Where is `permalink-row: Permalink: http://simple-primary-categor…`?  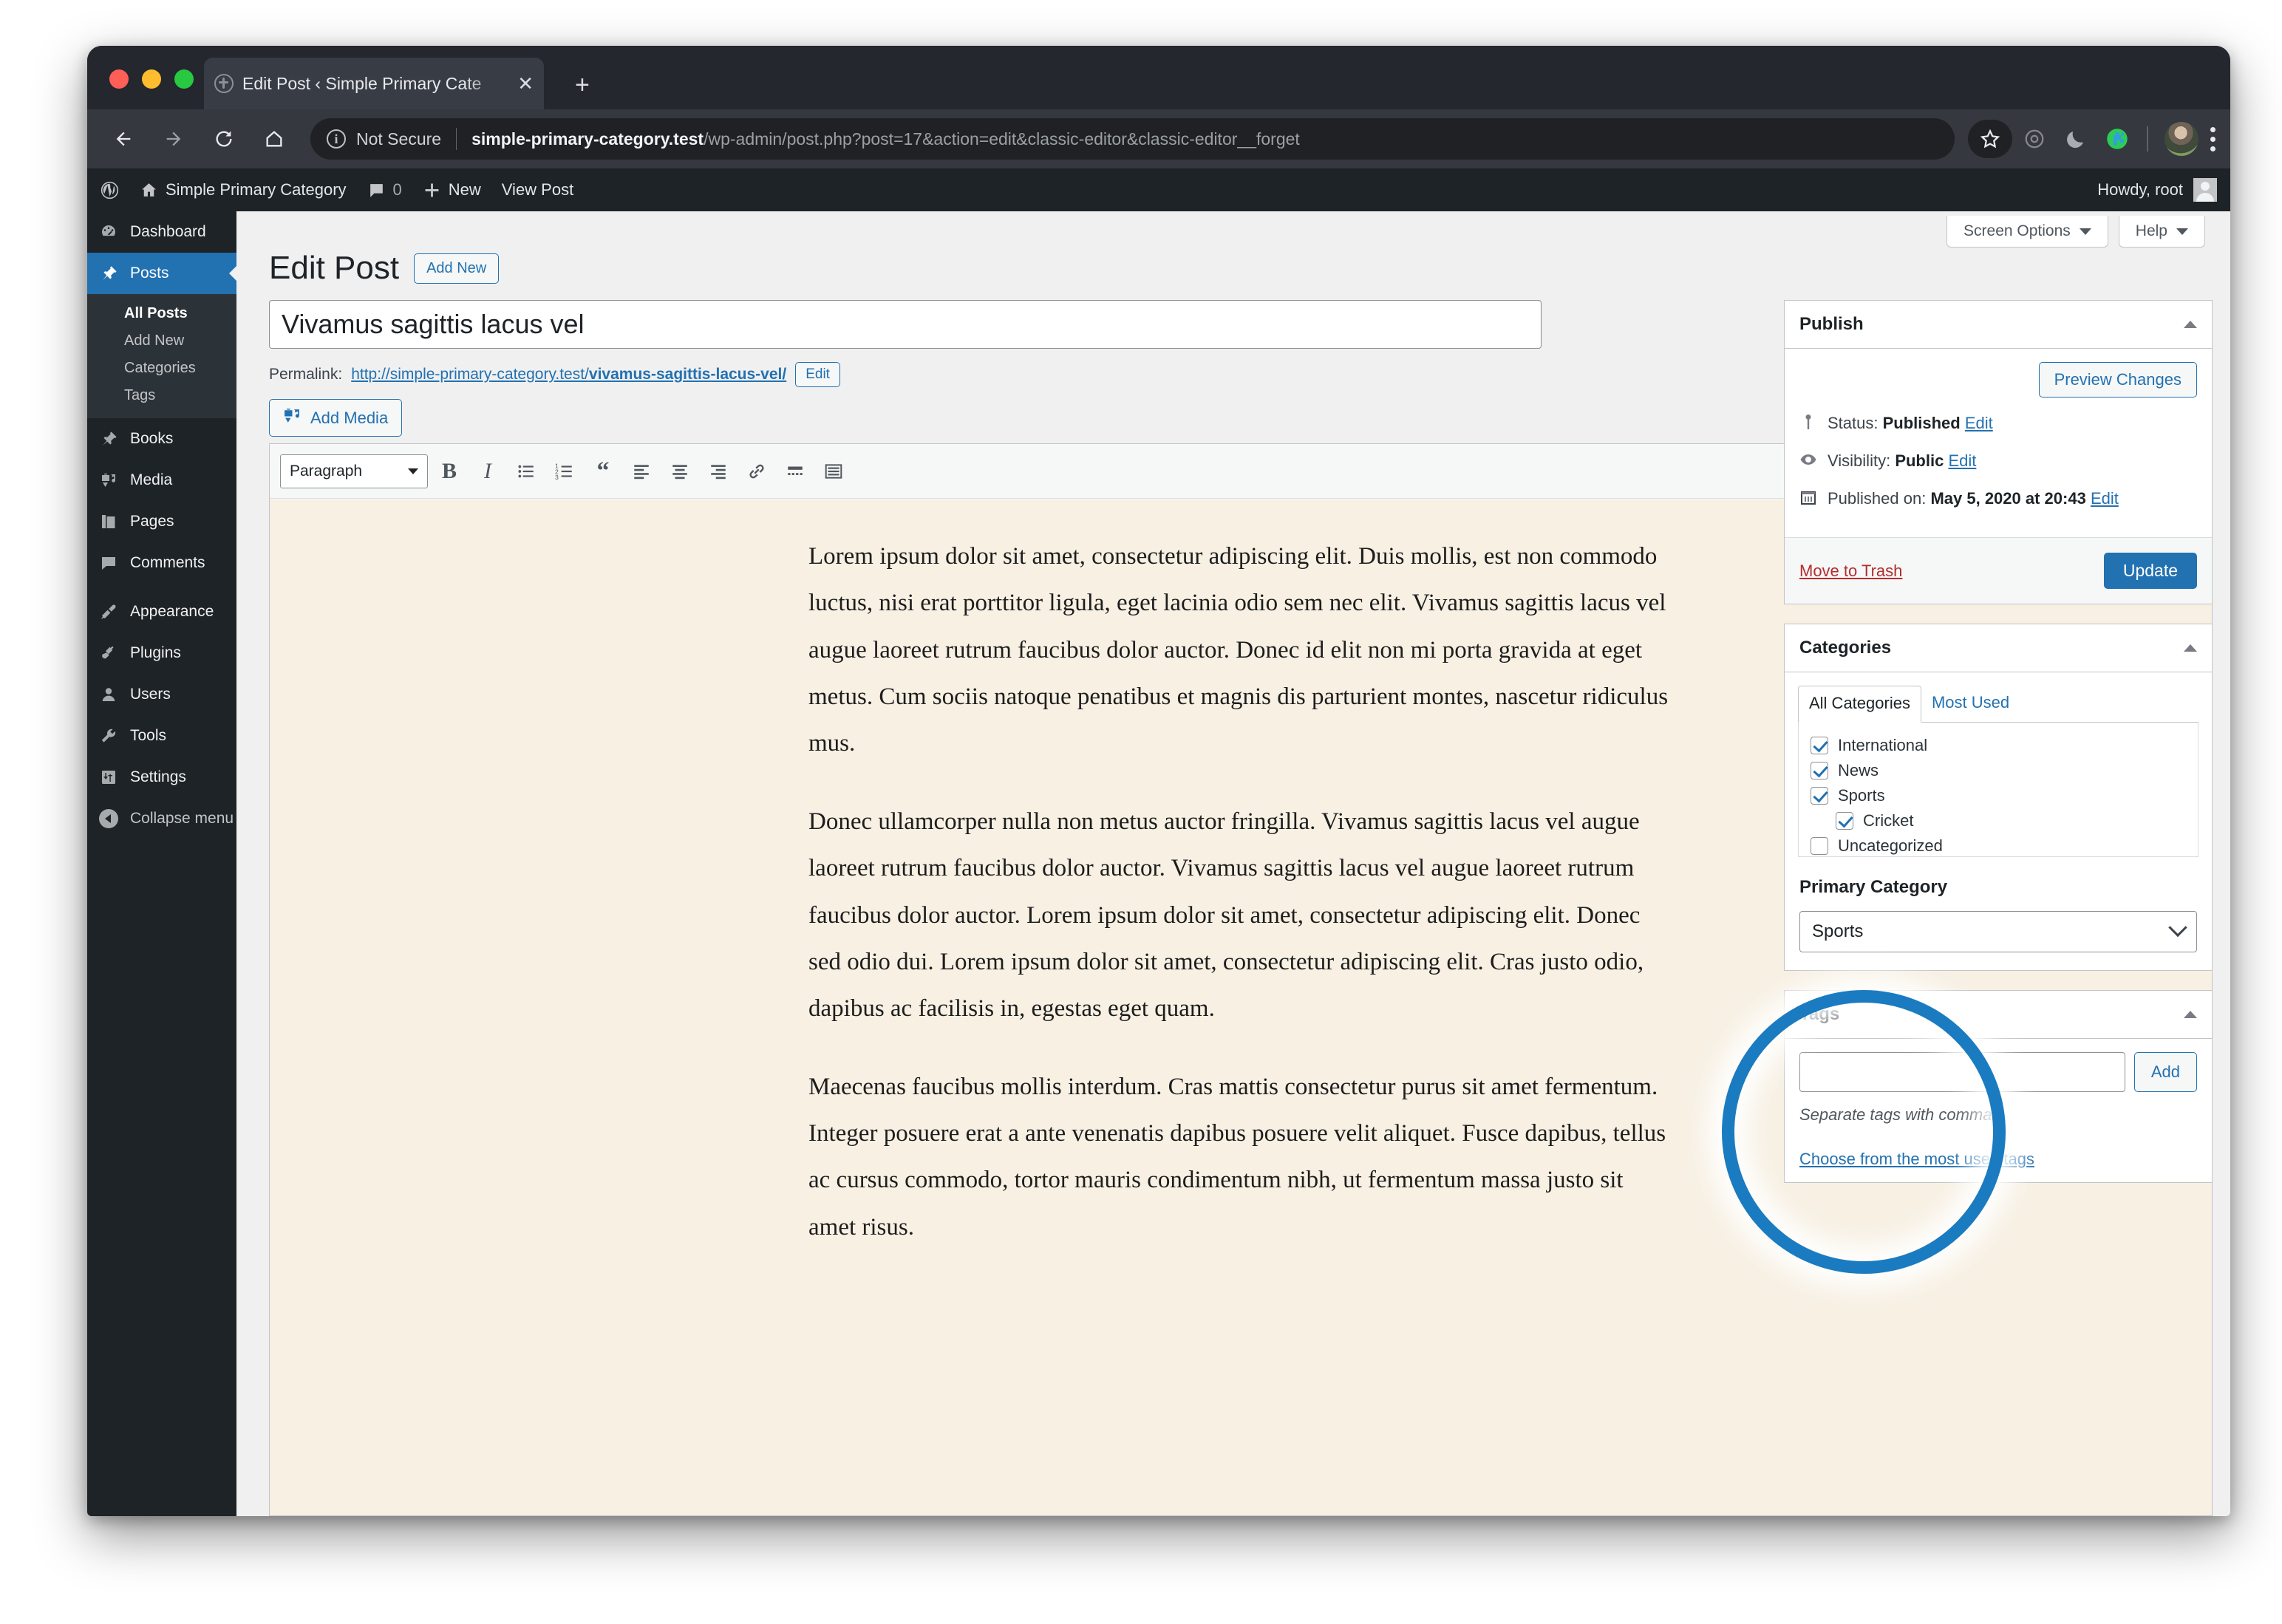 permalink-row: Permalink: http://simple-primary-categor… is located at coordinates (554, 374).